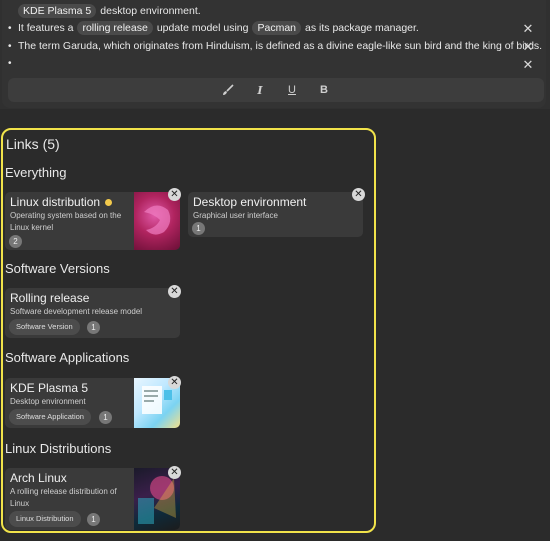 This screenshot has height=541, width=550. Describe the element at coordinates (36, 172) in the screenshot. I see `group-title: Everything` at that location.